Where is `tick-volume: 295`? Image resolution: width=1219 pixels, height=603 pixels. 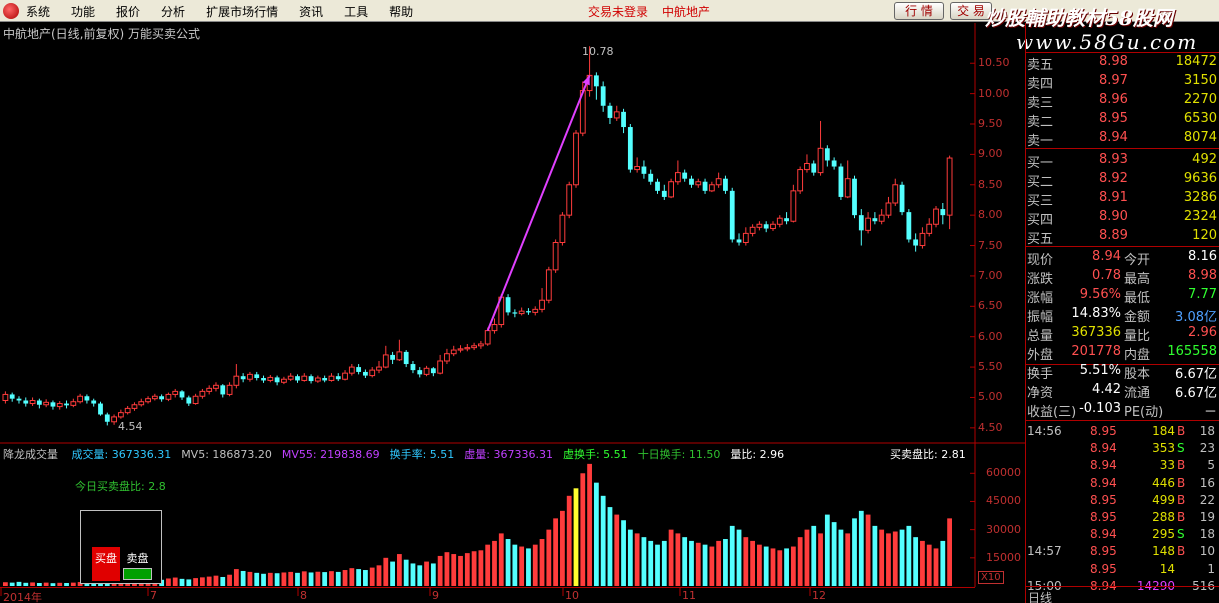 tick-volume: 295 is located at coordinates (1163, 534).